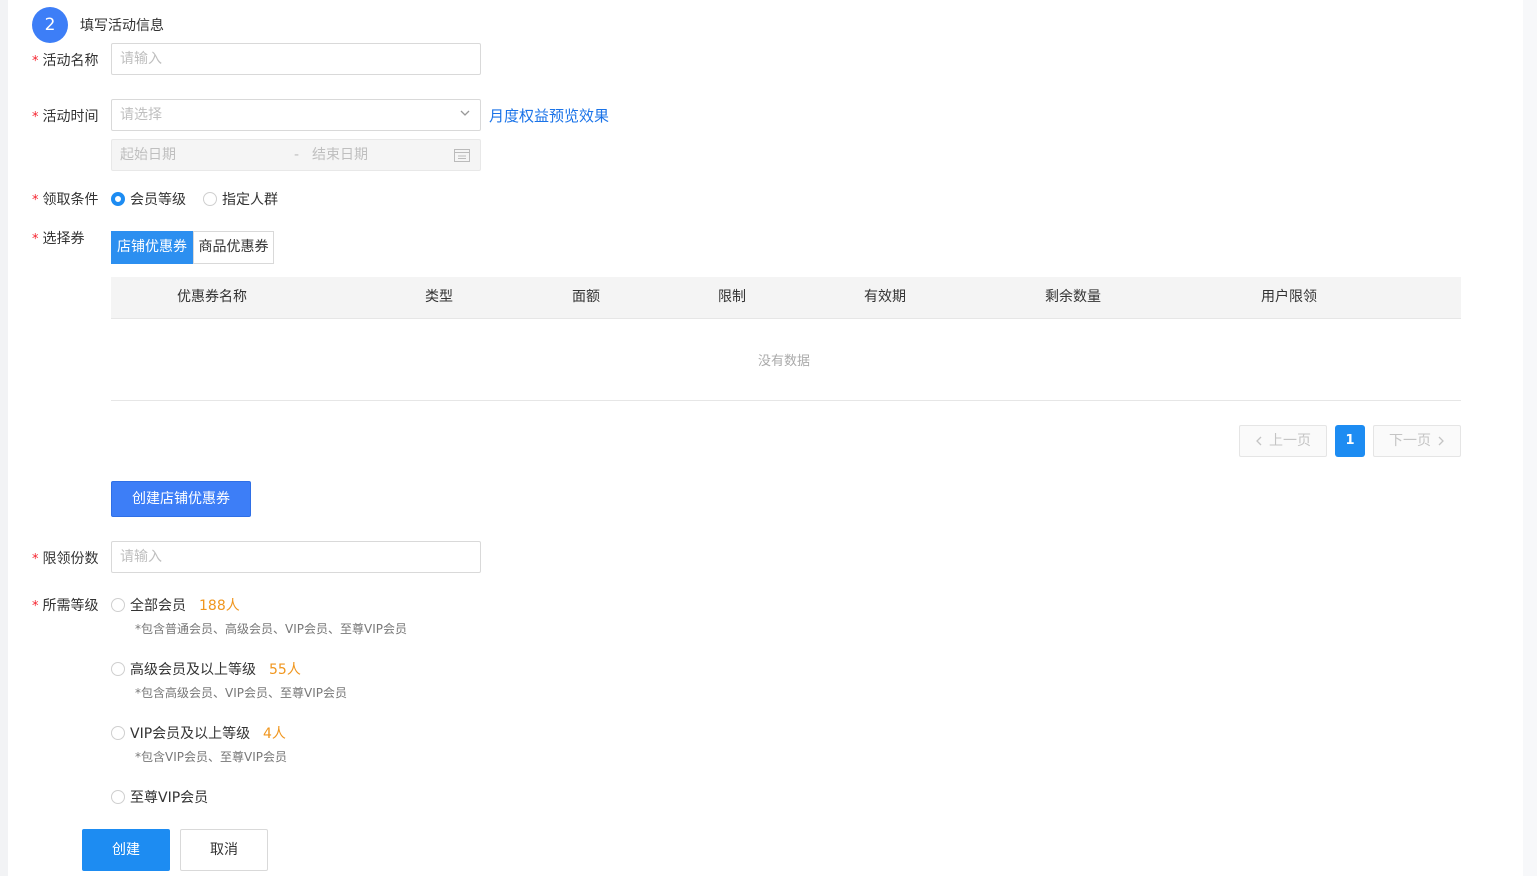 The height and width of the screenshot is (876, 1537). I want to click on activity-name-input: 请输入, so click(296, 59).